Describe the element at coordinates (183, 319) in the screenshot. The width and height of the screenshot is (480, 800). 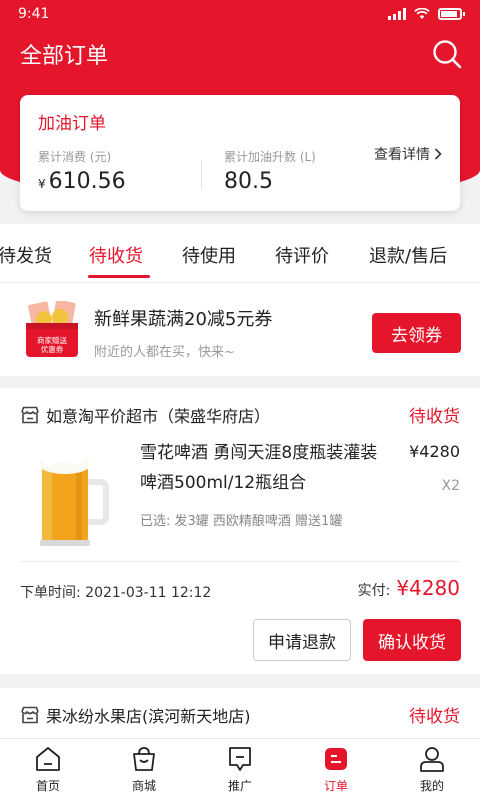
I see `coupon-title: 新鲜果蔬满20减5元券` at that location.